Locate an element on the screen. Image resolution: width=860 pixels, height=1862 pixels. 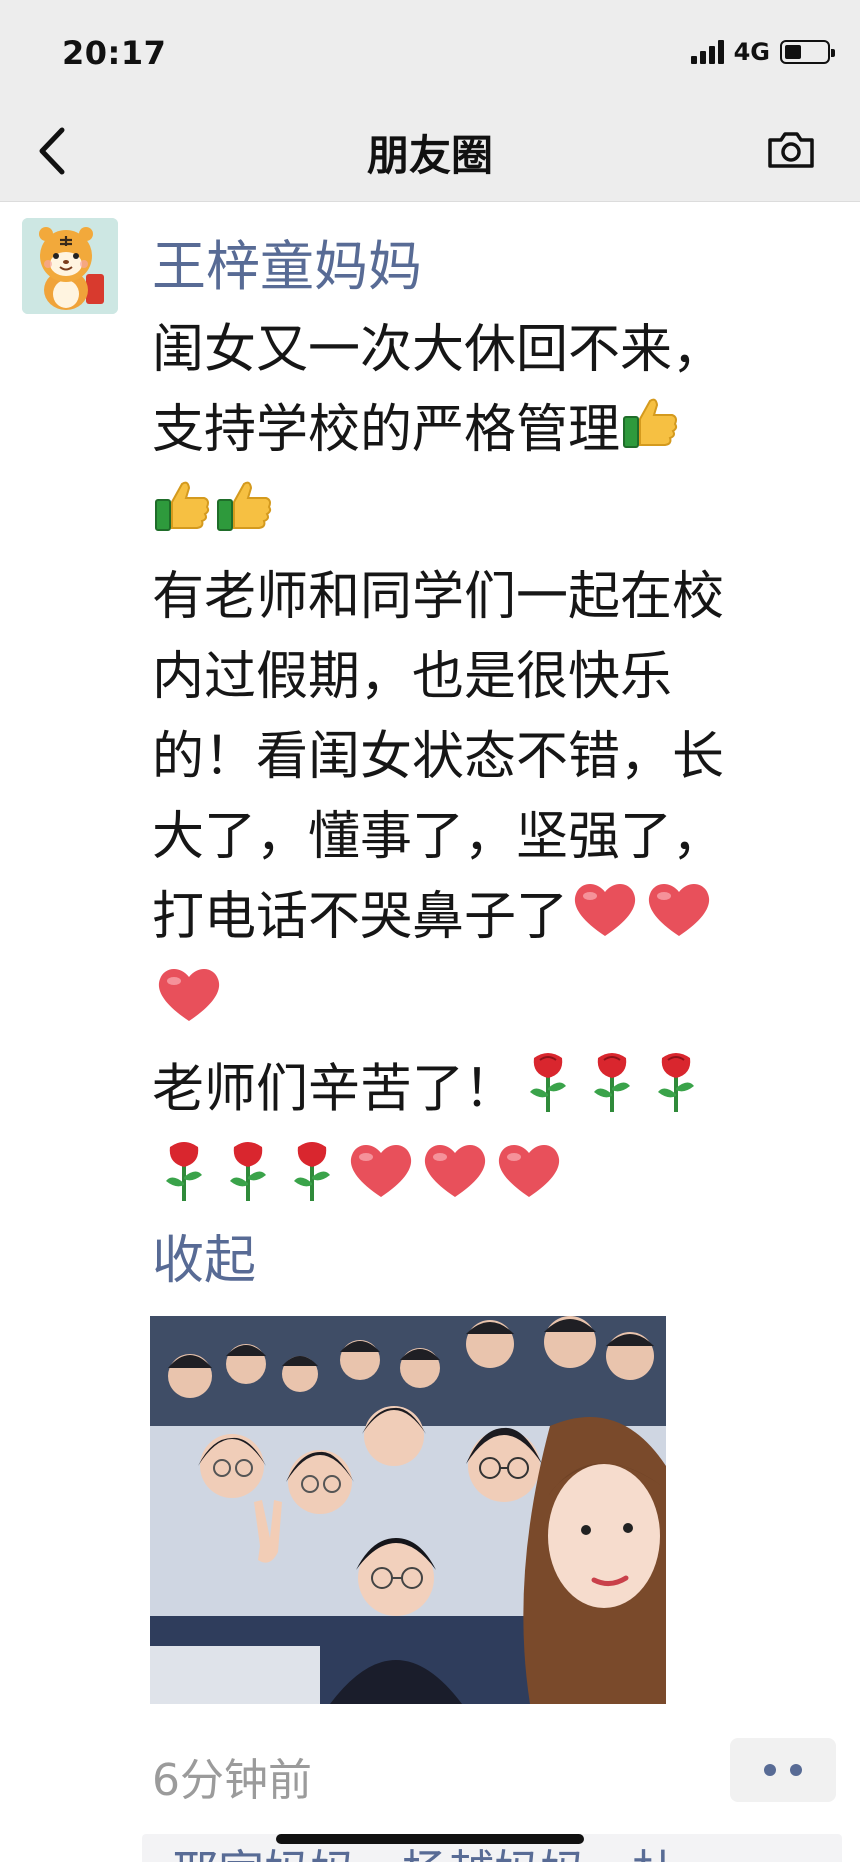
home-indicator is located at coordinates (430, 1839).